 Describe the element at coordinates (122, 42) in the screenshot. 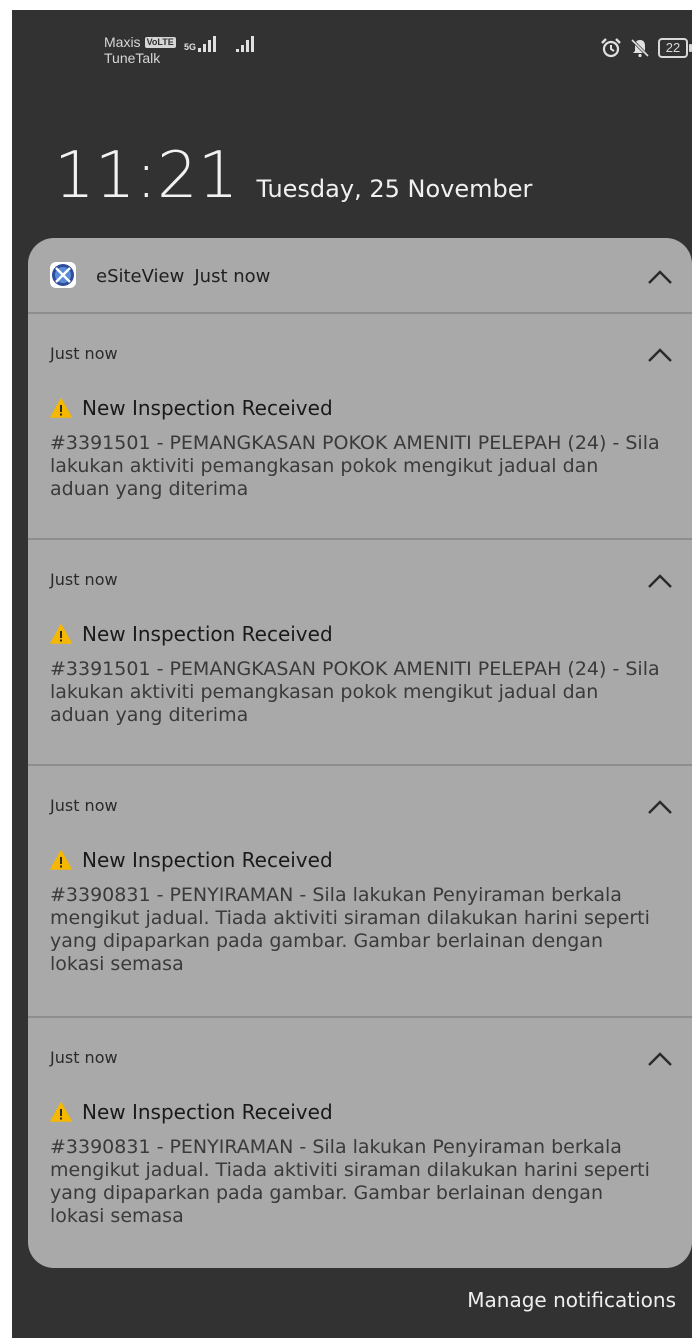

I see `carrier-1-label: Maxis` at that location.